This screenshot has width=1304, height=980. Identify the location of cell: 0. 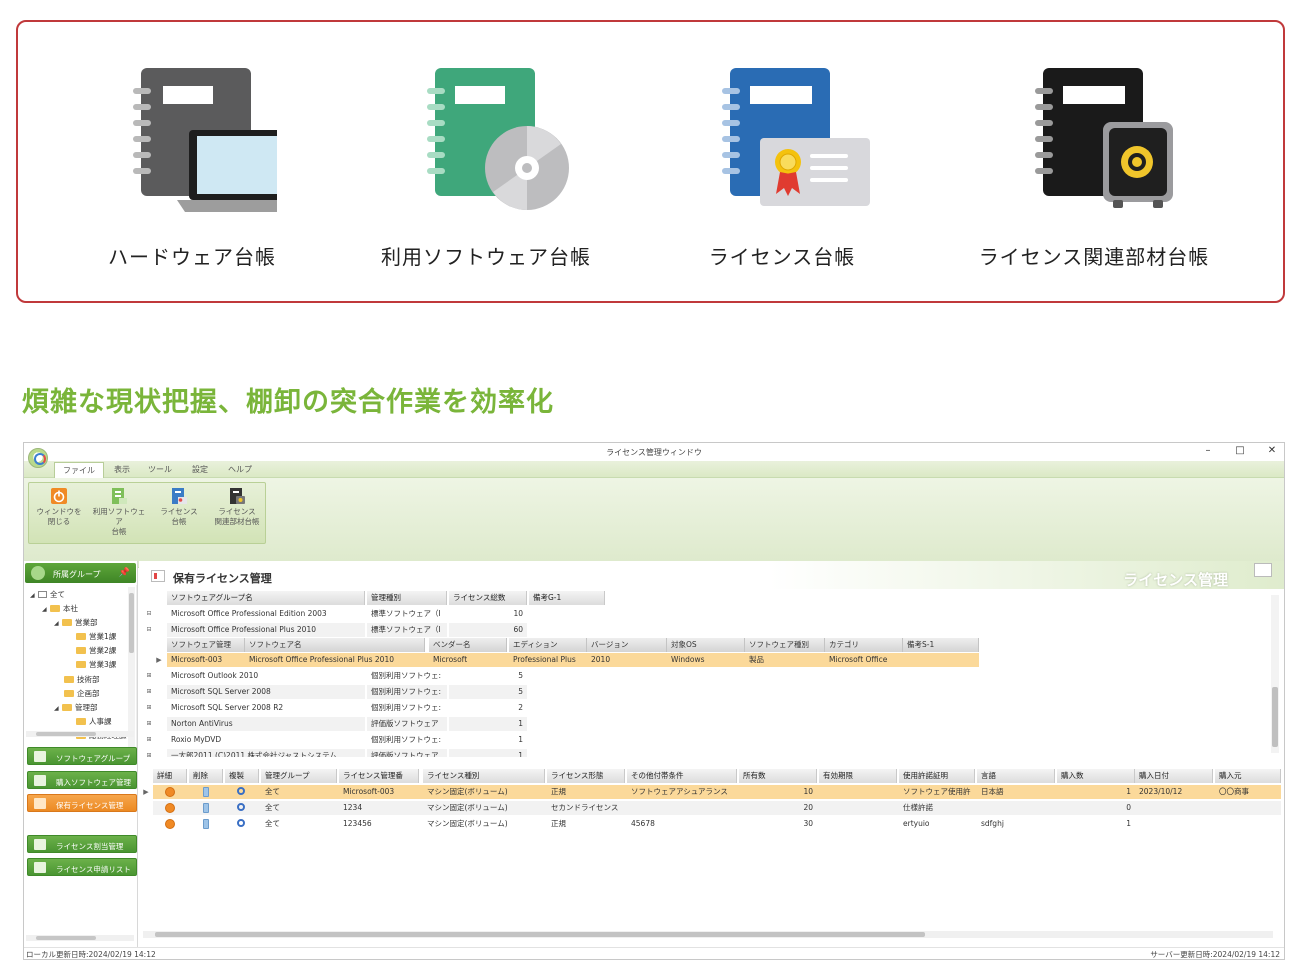
(1096, 808).